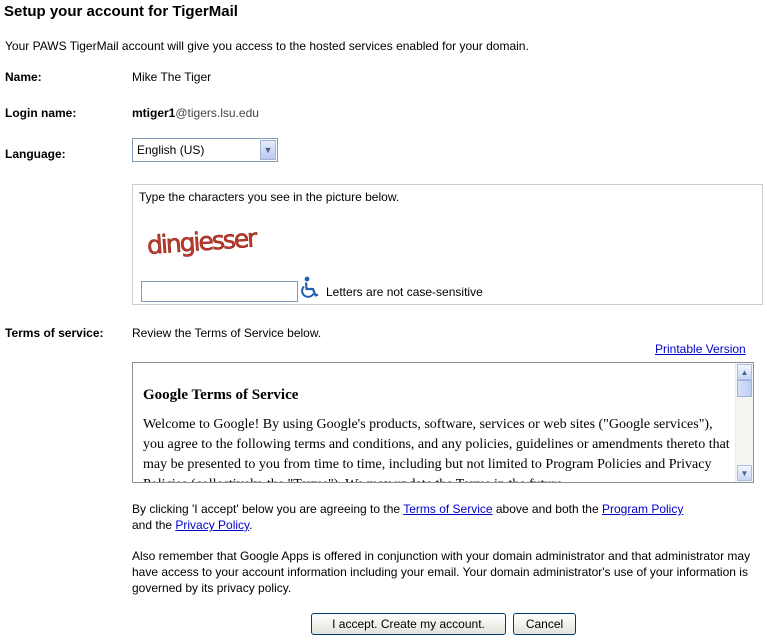  I want to click on terms-label: Terms of service:, so click(54, 333).